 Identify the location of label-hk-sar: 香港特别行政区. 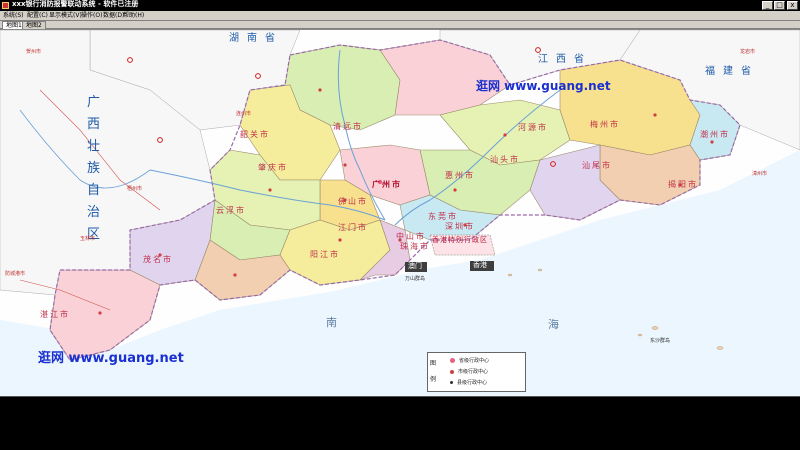
(460, 240).